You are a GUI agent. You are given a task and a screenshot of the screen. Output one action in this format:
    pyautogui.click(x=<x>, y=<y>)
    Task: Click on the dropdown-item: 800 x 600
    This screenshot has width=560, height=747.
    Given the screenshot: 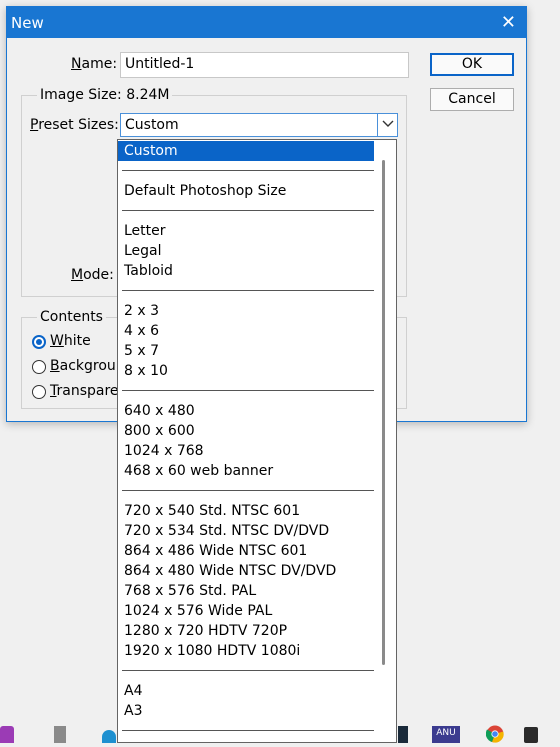 What is the action you would take?
    pyautogui.click(x=246, y=431)
    